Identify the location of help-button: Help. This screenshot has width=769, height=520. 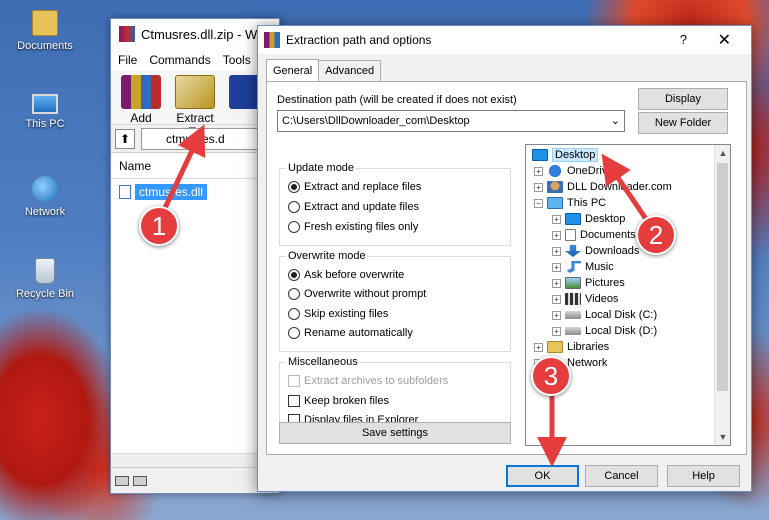
(703, 476).